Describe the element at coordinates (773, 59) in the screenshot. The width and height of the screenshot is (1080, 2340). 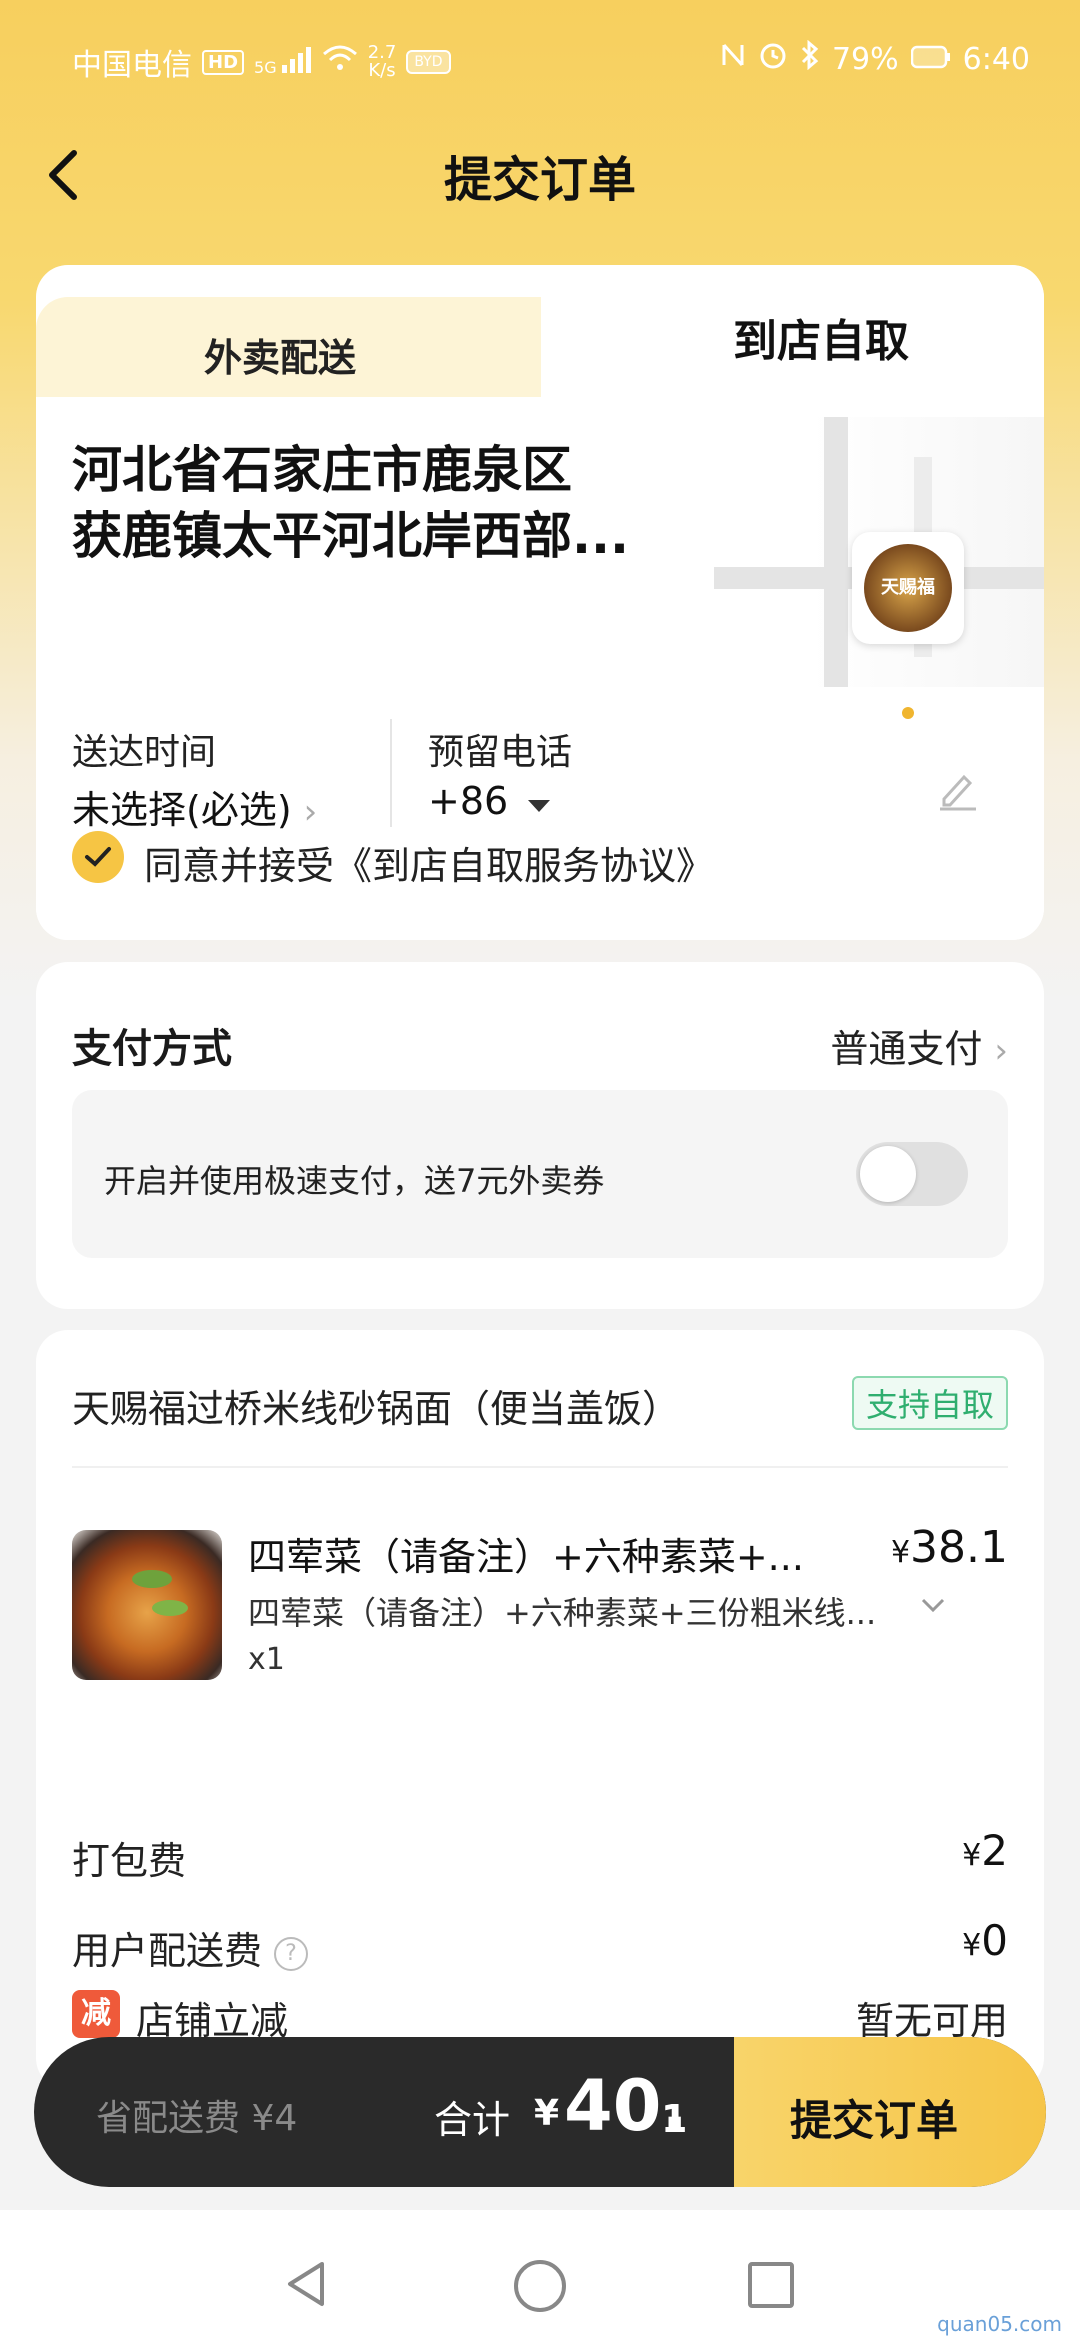
I see `alarm-icon` at that location.